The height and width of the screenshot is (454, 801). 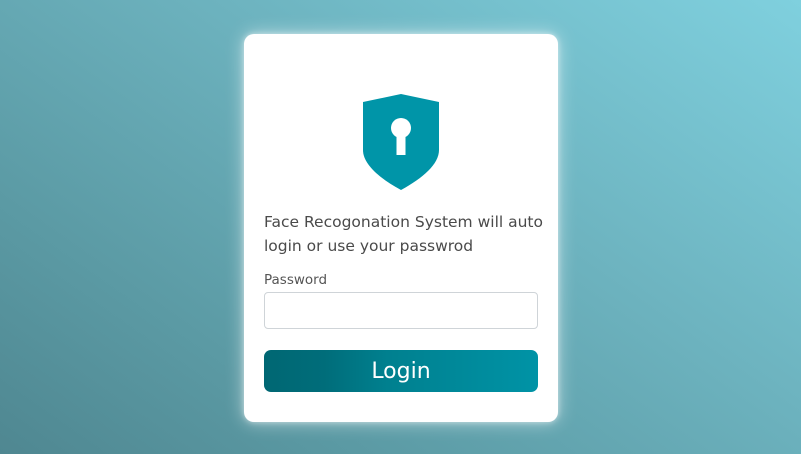 I want to click on password-input, so click(x=401, y=310).